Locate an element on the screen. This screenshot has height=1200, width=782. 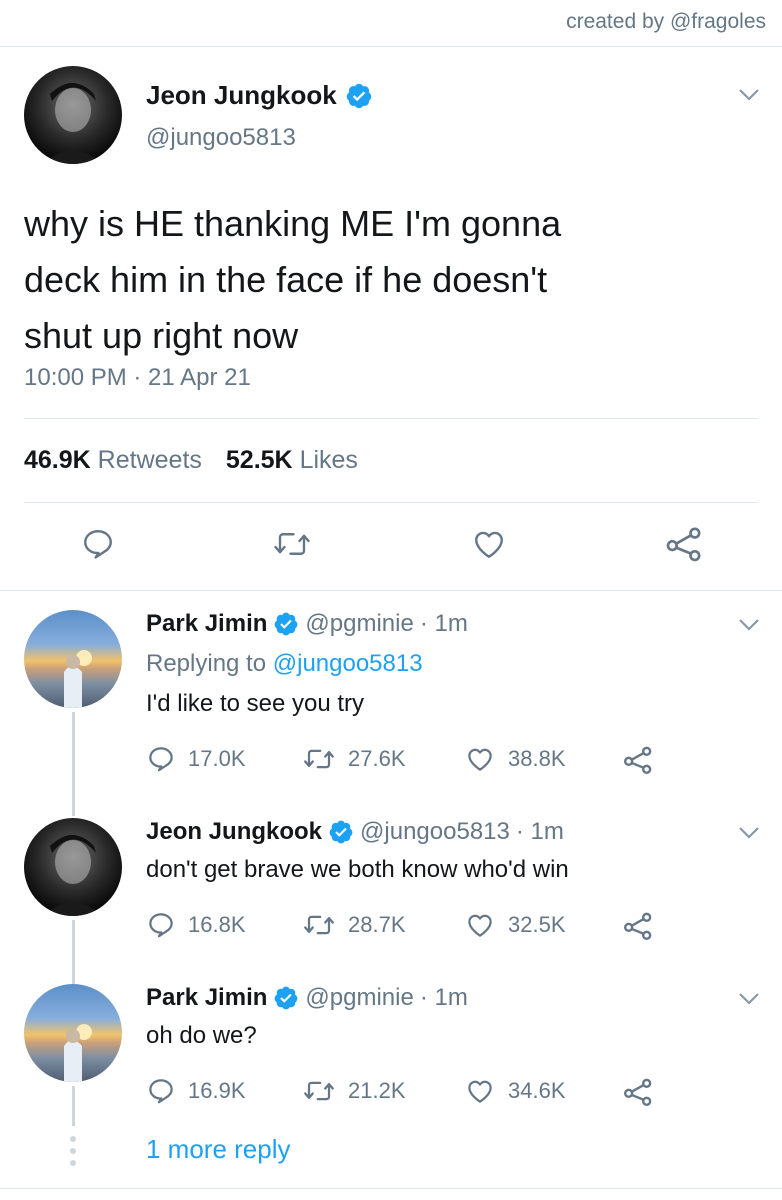
like-action: 38.8K is located at coordinates (515, 759).